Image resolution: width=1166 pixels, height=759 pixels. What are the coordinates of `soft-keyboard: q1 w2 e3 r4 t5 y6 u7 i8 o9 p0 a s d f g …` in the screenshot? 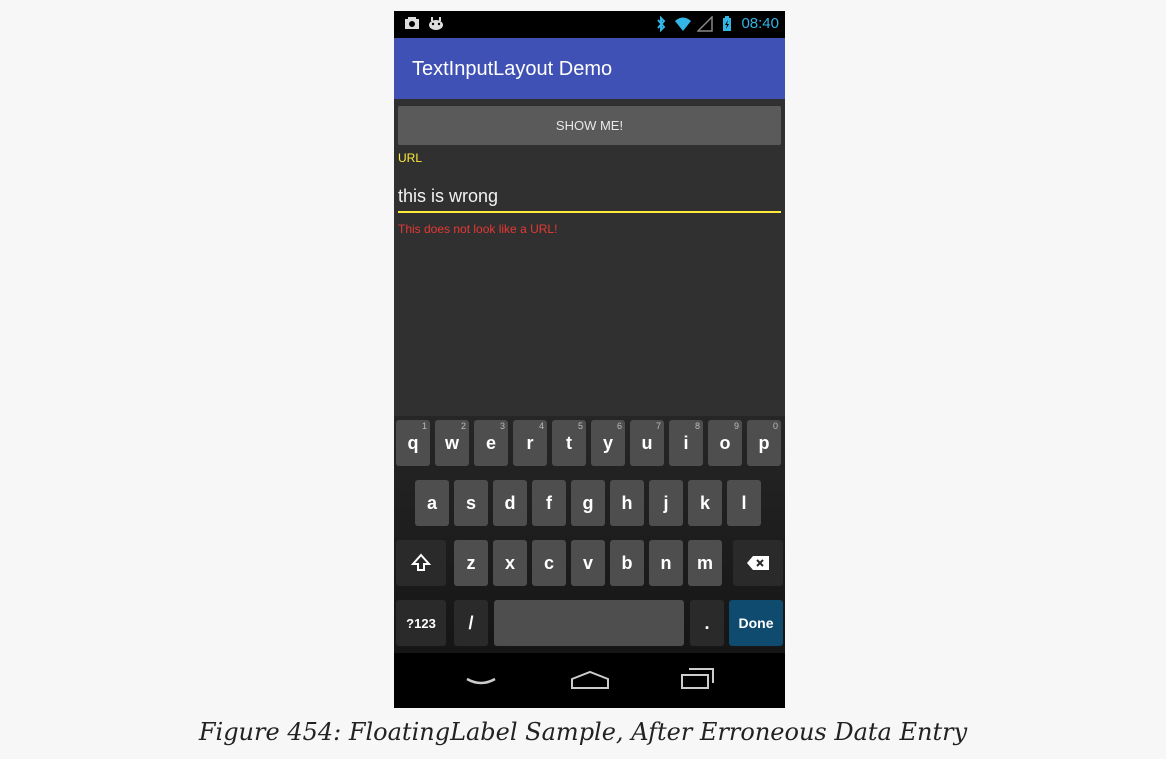 It's located at (589, 534).